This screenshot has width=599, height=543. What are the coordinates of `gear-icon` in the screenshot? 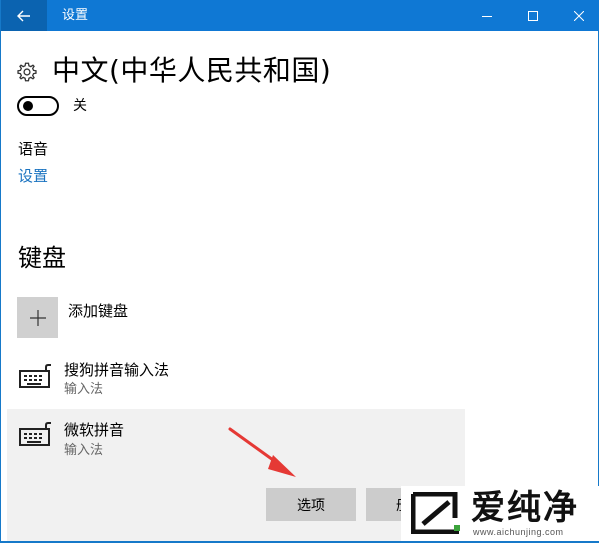 It's located at (27, 72).